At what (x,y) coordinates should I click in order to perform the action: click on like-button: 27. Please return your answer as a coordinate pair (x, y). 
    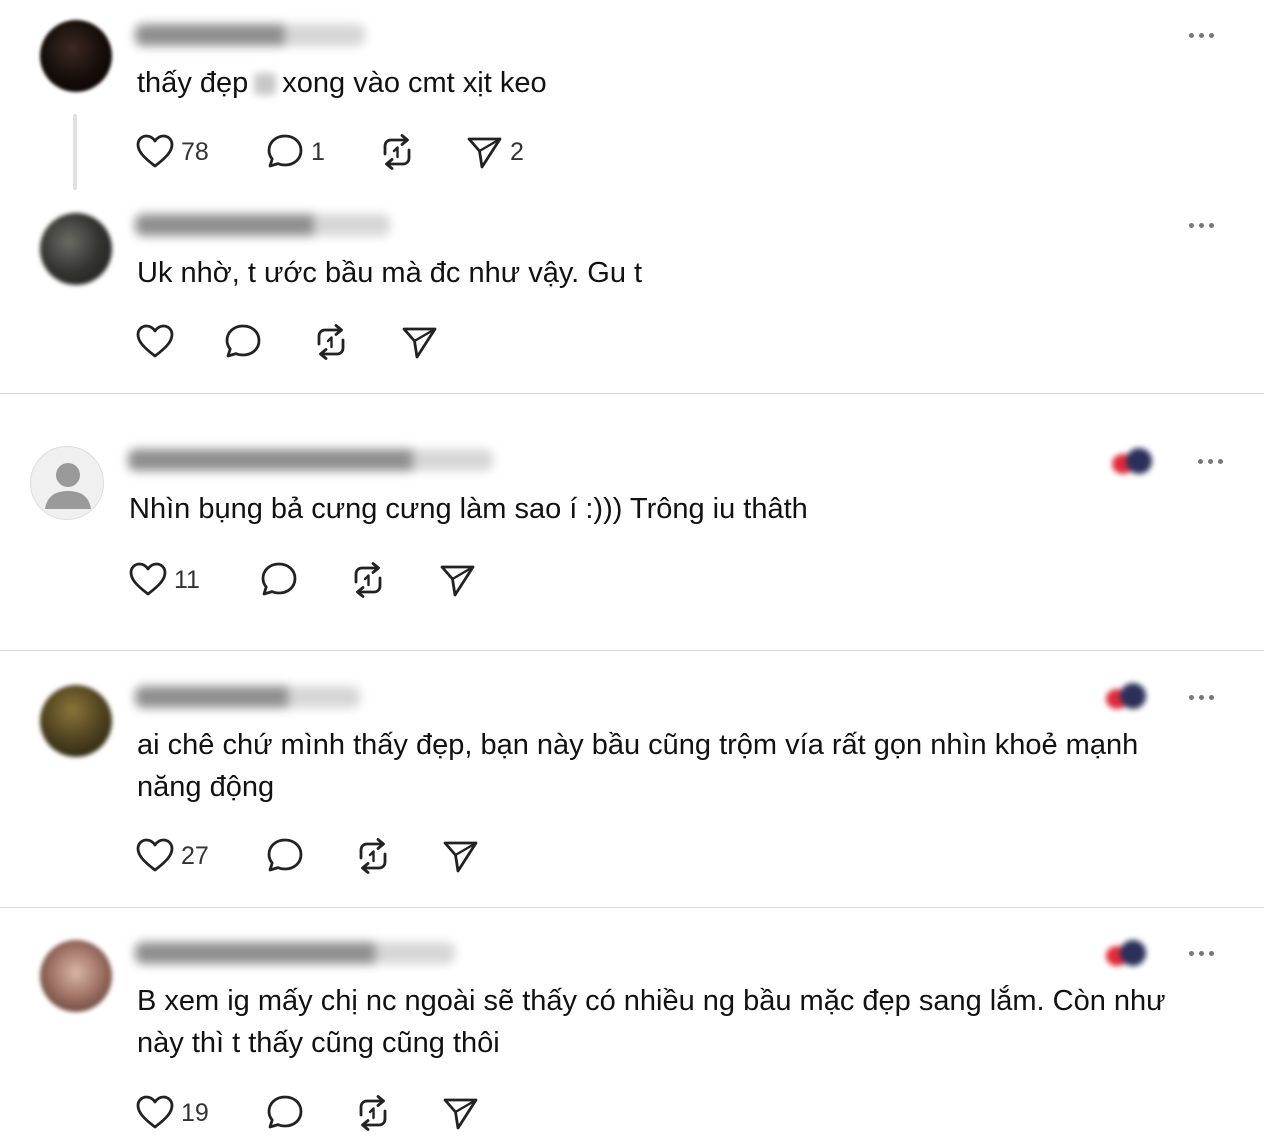
    Looking at the image, I should click on (172, 856).